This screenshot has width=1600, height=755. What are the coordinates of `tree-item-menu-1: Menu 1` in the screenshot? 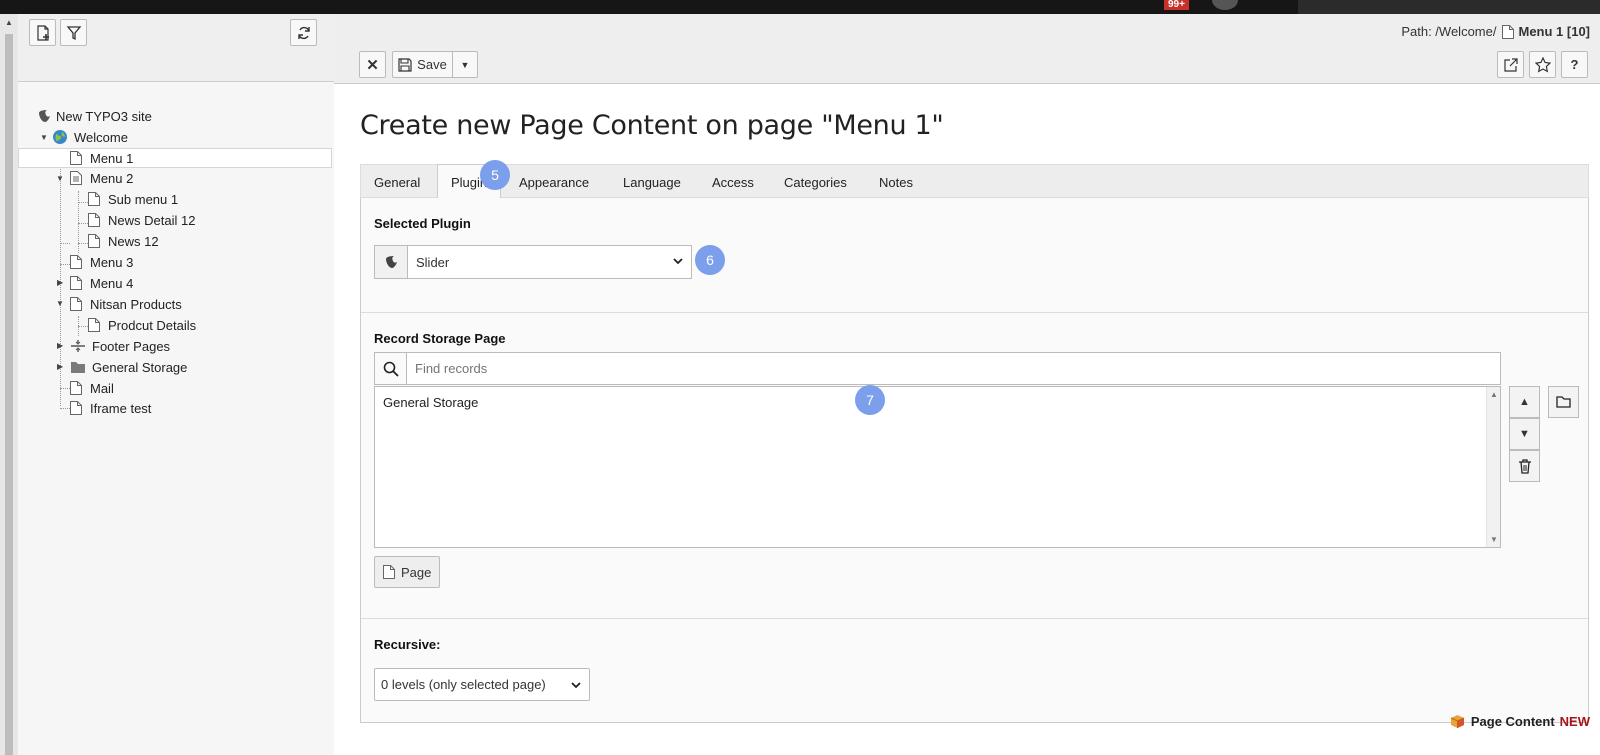 It's located at (175, 158).